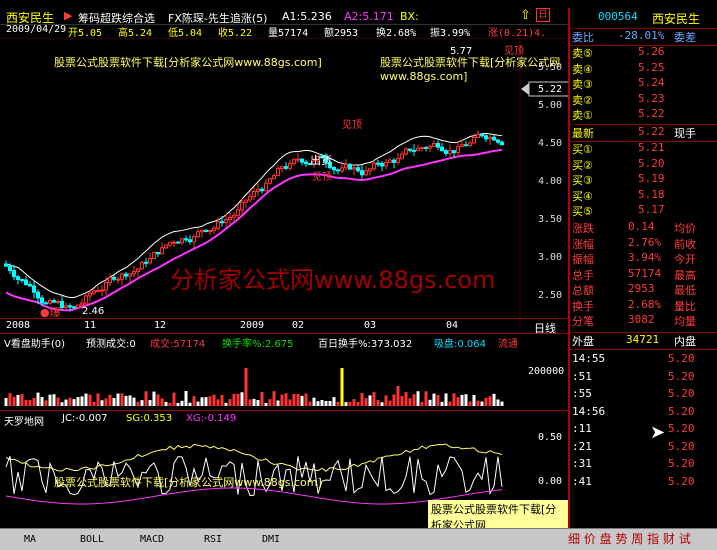  I want to click on stat-label: 涨幅, so click(583, 244).